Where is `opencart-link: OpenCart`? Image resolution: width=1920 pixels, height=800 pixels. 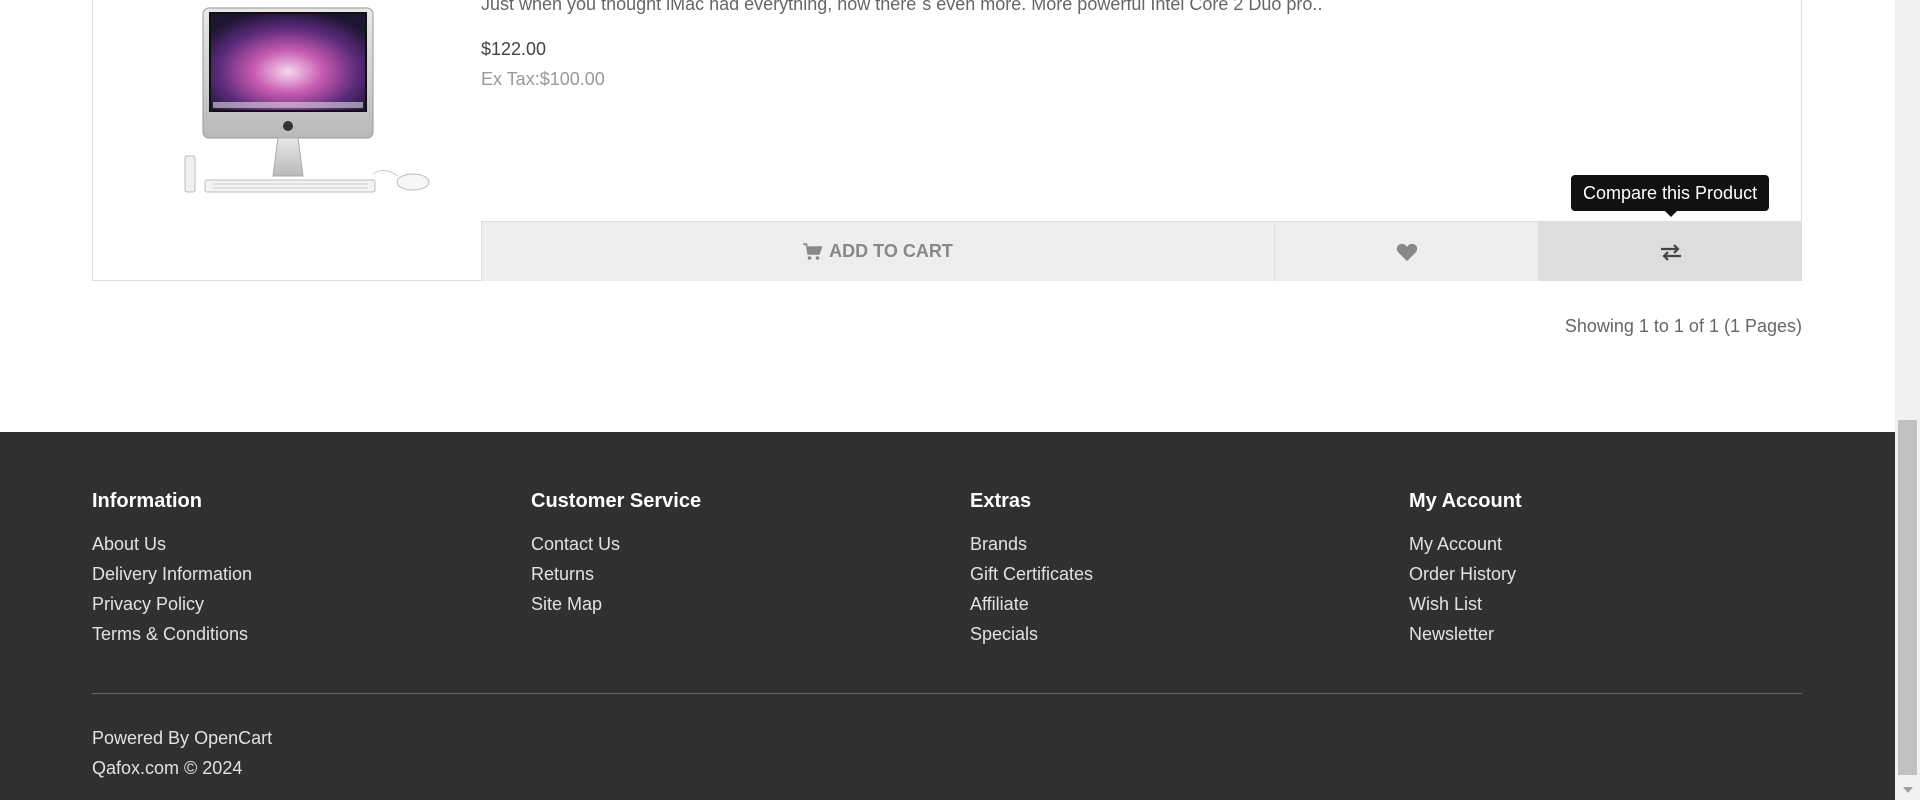 opencart-link: OpenCart is located at coordinates (233, 738).